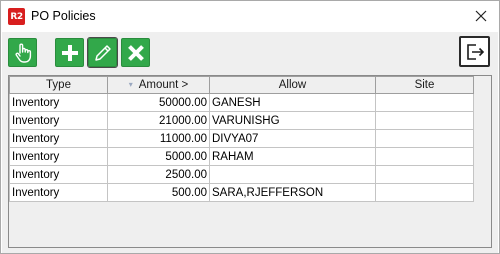 The height and width of the screenshot is (254, 500). I want to click on window-close-button, so click(481, 16).